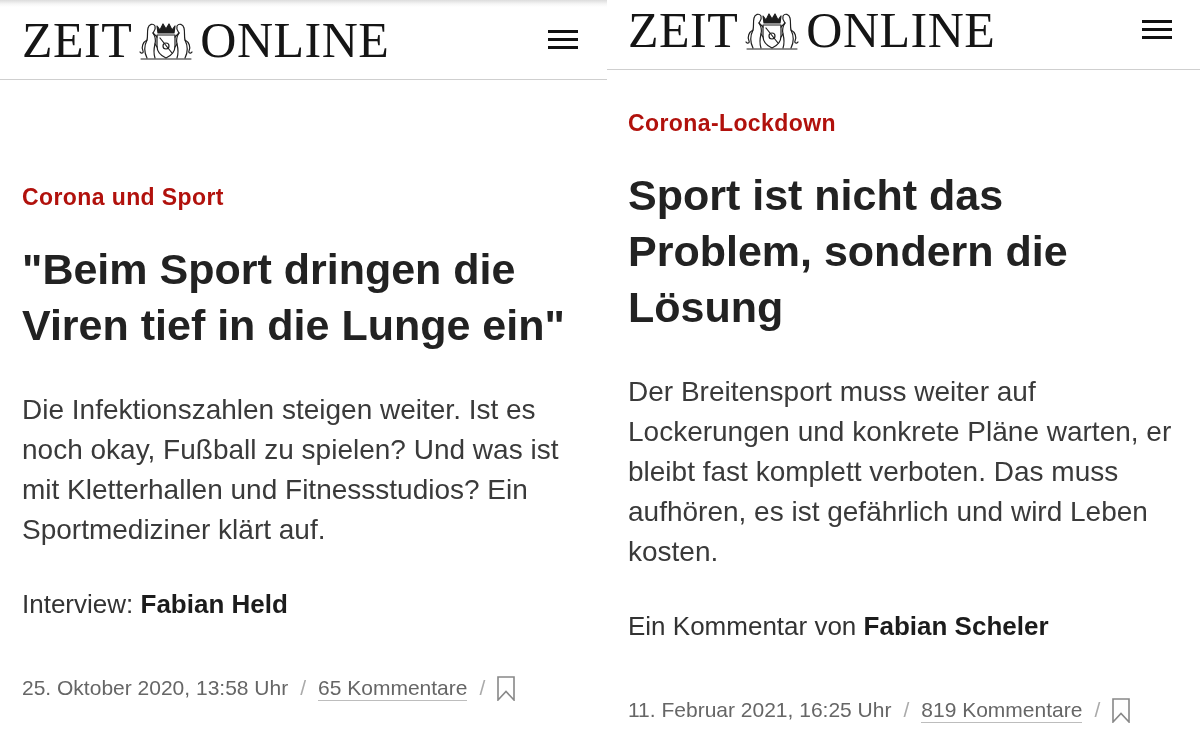 This screenshot has width=1200, height=730. What do you see at coordinates (900, 472) in the screenshot?
I see `article-teaser: Der Breitensport muss weiter auf Lockerungen und konkrete Pläne warten, er bleibt fast komplett verboten. Das muss aufhören, es ist gefährlich und wird Leben kosten.` at bounding box center [900, 472].